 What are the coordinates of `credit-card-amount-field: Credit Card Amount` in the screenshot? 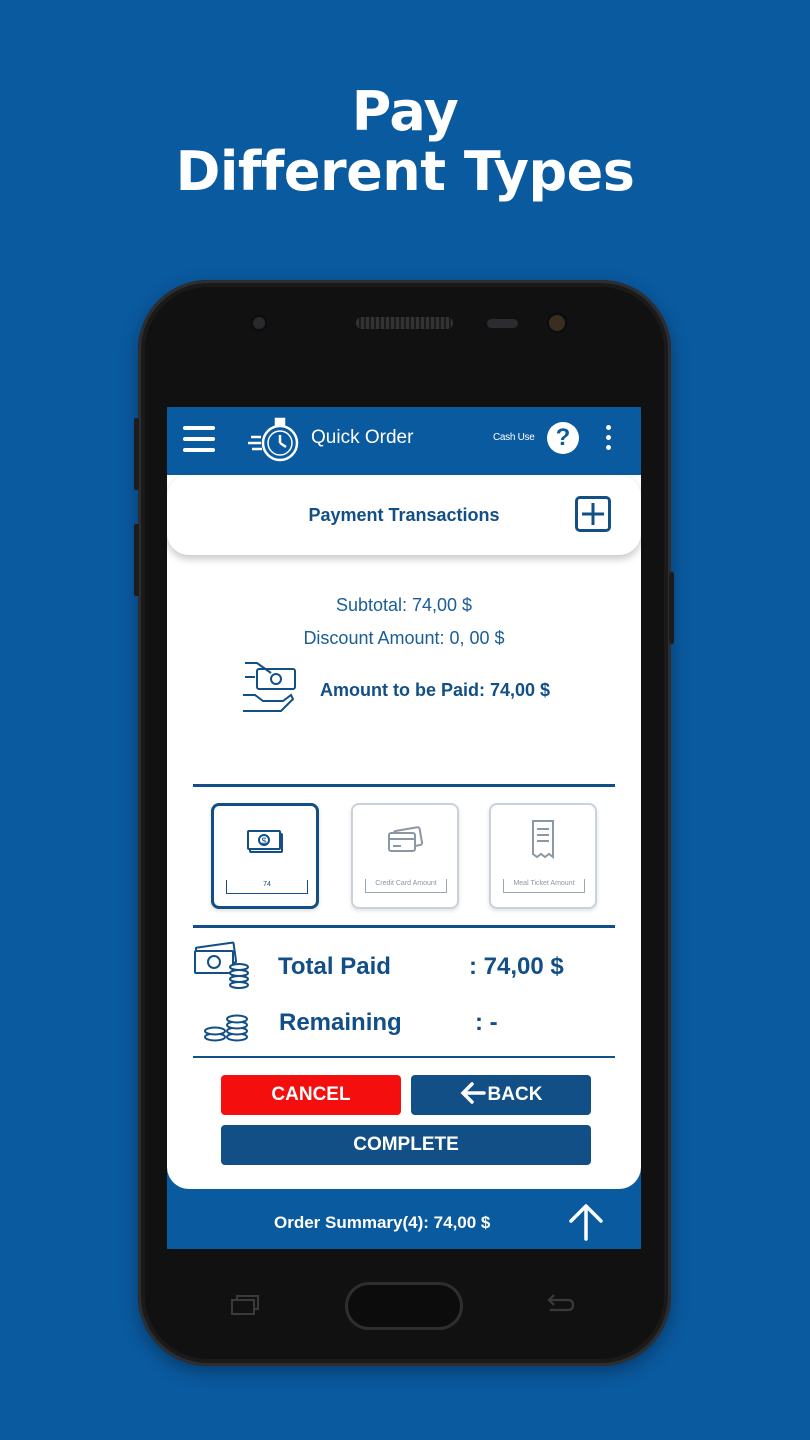 It's located at (406, 886).